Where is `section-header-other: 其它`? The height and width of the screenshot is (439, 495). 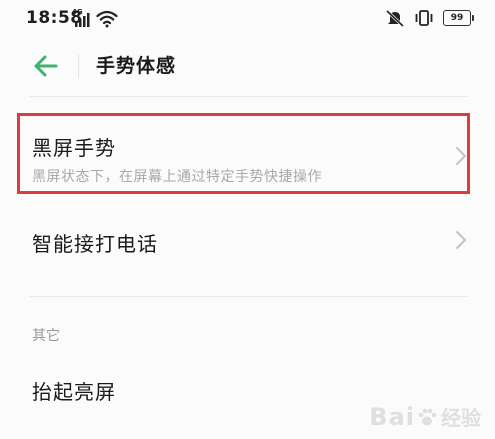
section-header-other: 其它 is located at coordinates (46, 336).